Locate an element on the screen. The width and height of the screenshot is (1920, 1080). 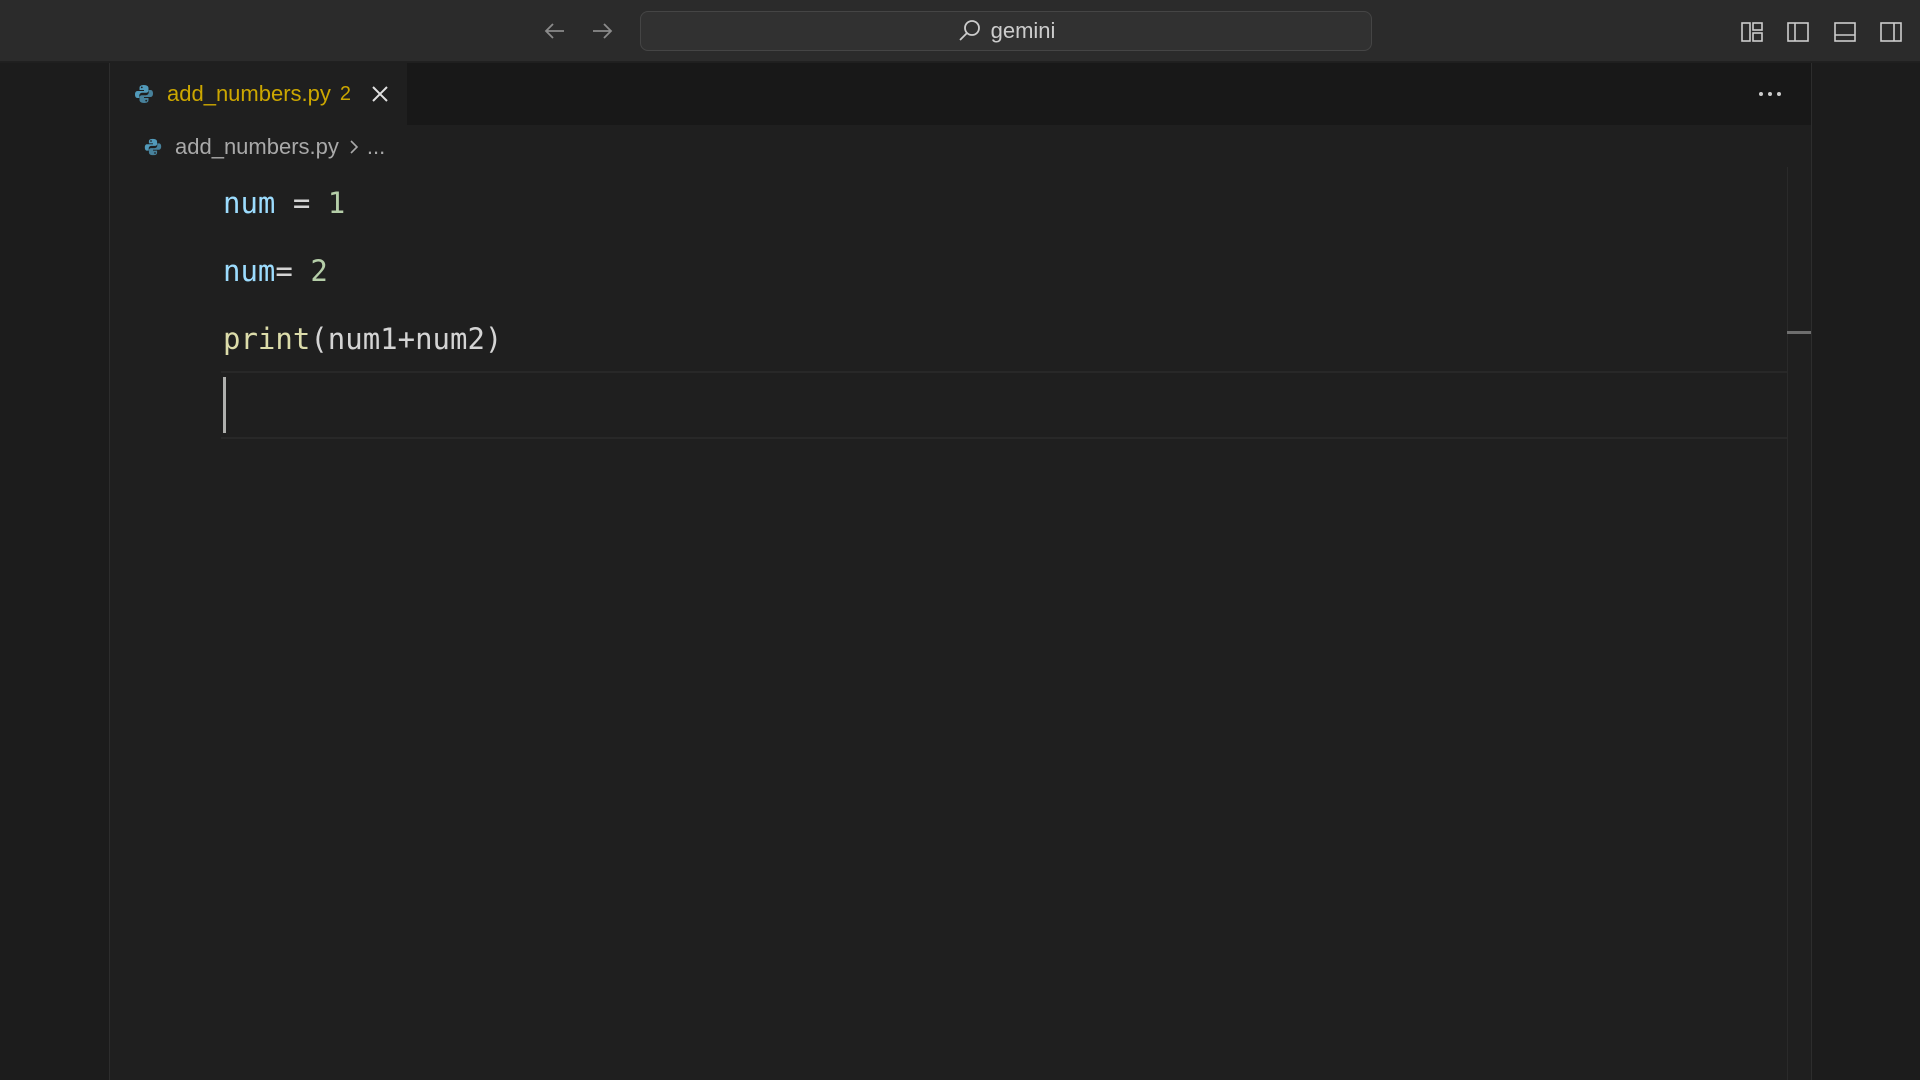
toggle-secondary-sidebar-button is located at coordinates (1891, 32).